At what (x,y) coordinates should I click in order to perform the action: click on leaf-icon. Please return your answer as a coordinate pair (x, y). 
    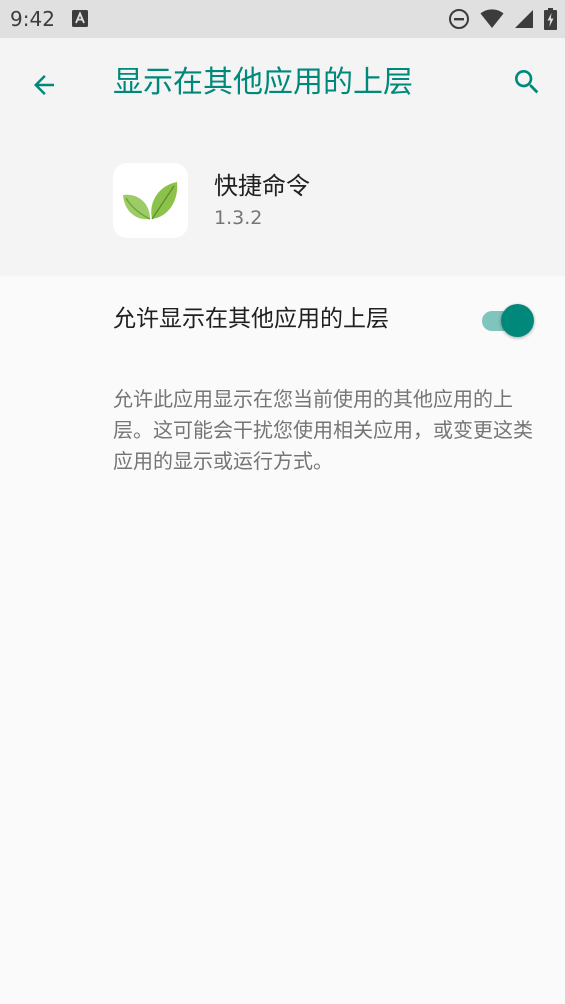
    Looking at the image, I should click on (149, 200).